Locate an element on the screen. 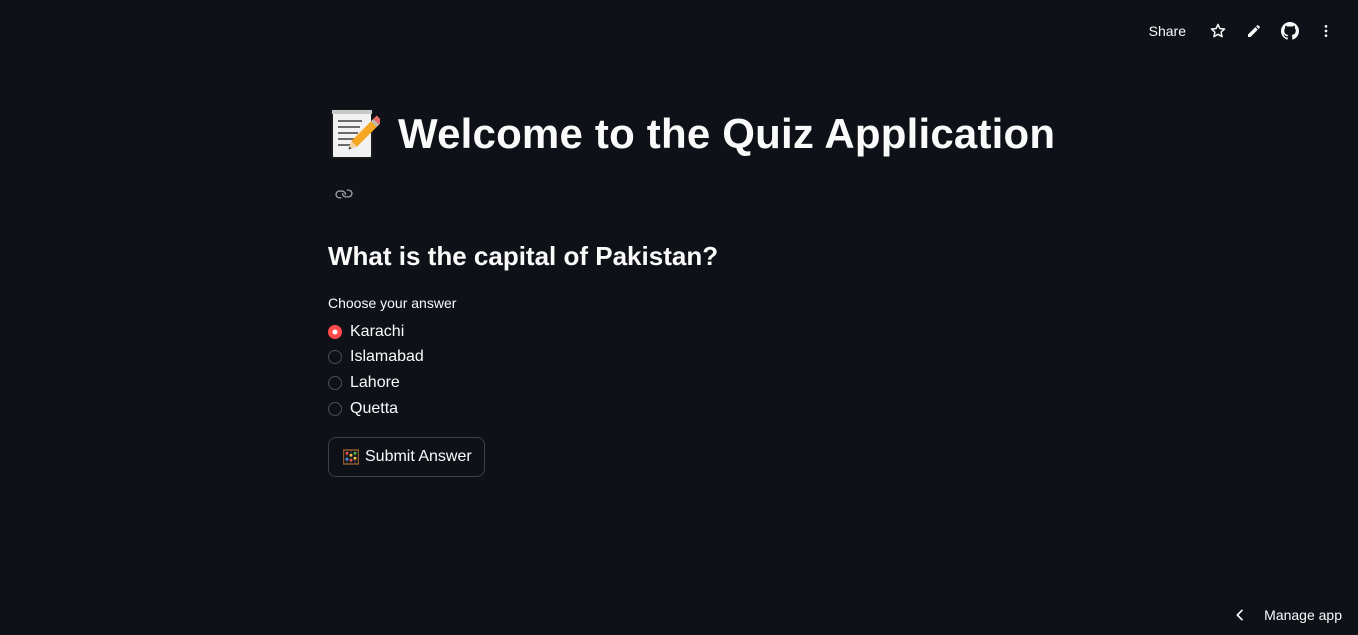  star-button is located at coordinates (1218, 31).